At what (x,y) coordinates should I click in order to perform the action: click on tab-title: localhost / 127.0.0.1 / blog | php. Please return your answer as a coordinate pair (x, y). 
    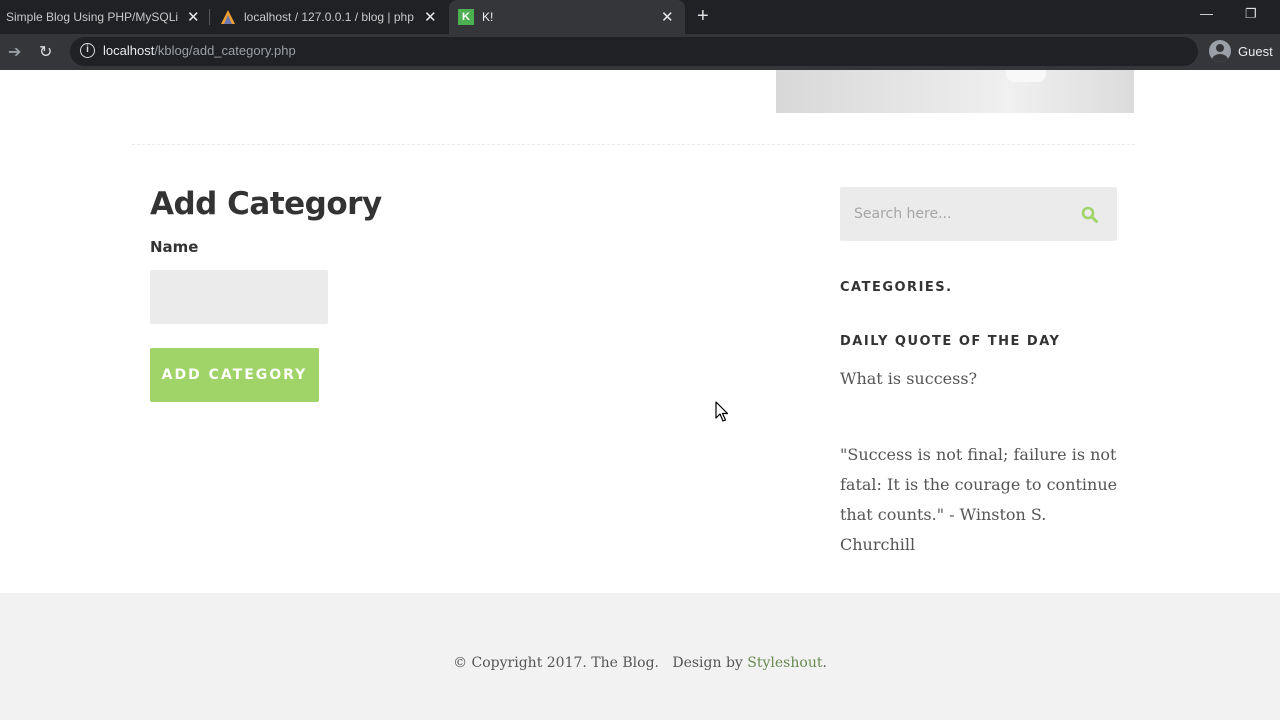
    Looking at the image, I should click on (329, 17).